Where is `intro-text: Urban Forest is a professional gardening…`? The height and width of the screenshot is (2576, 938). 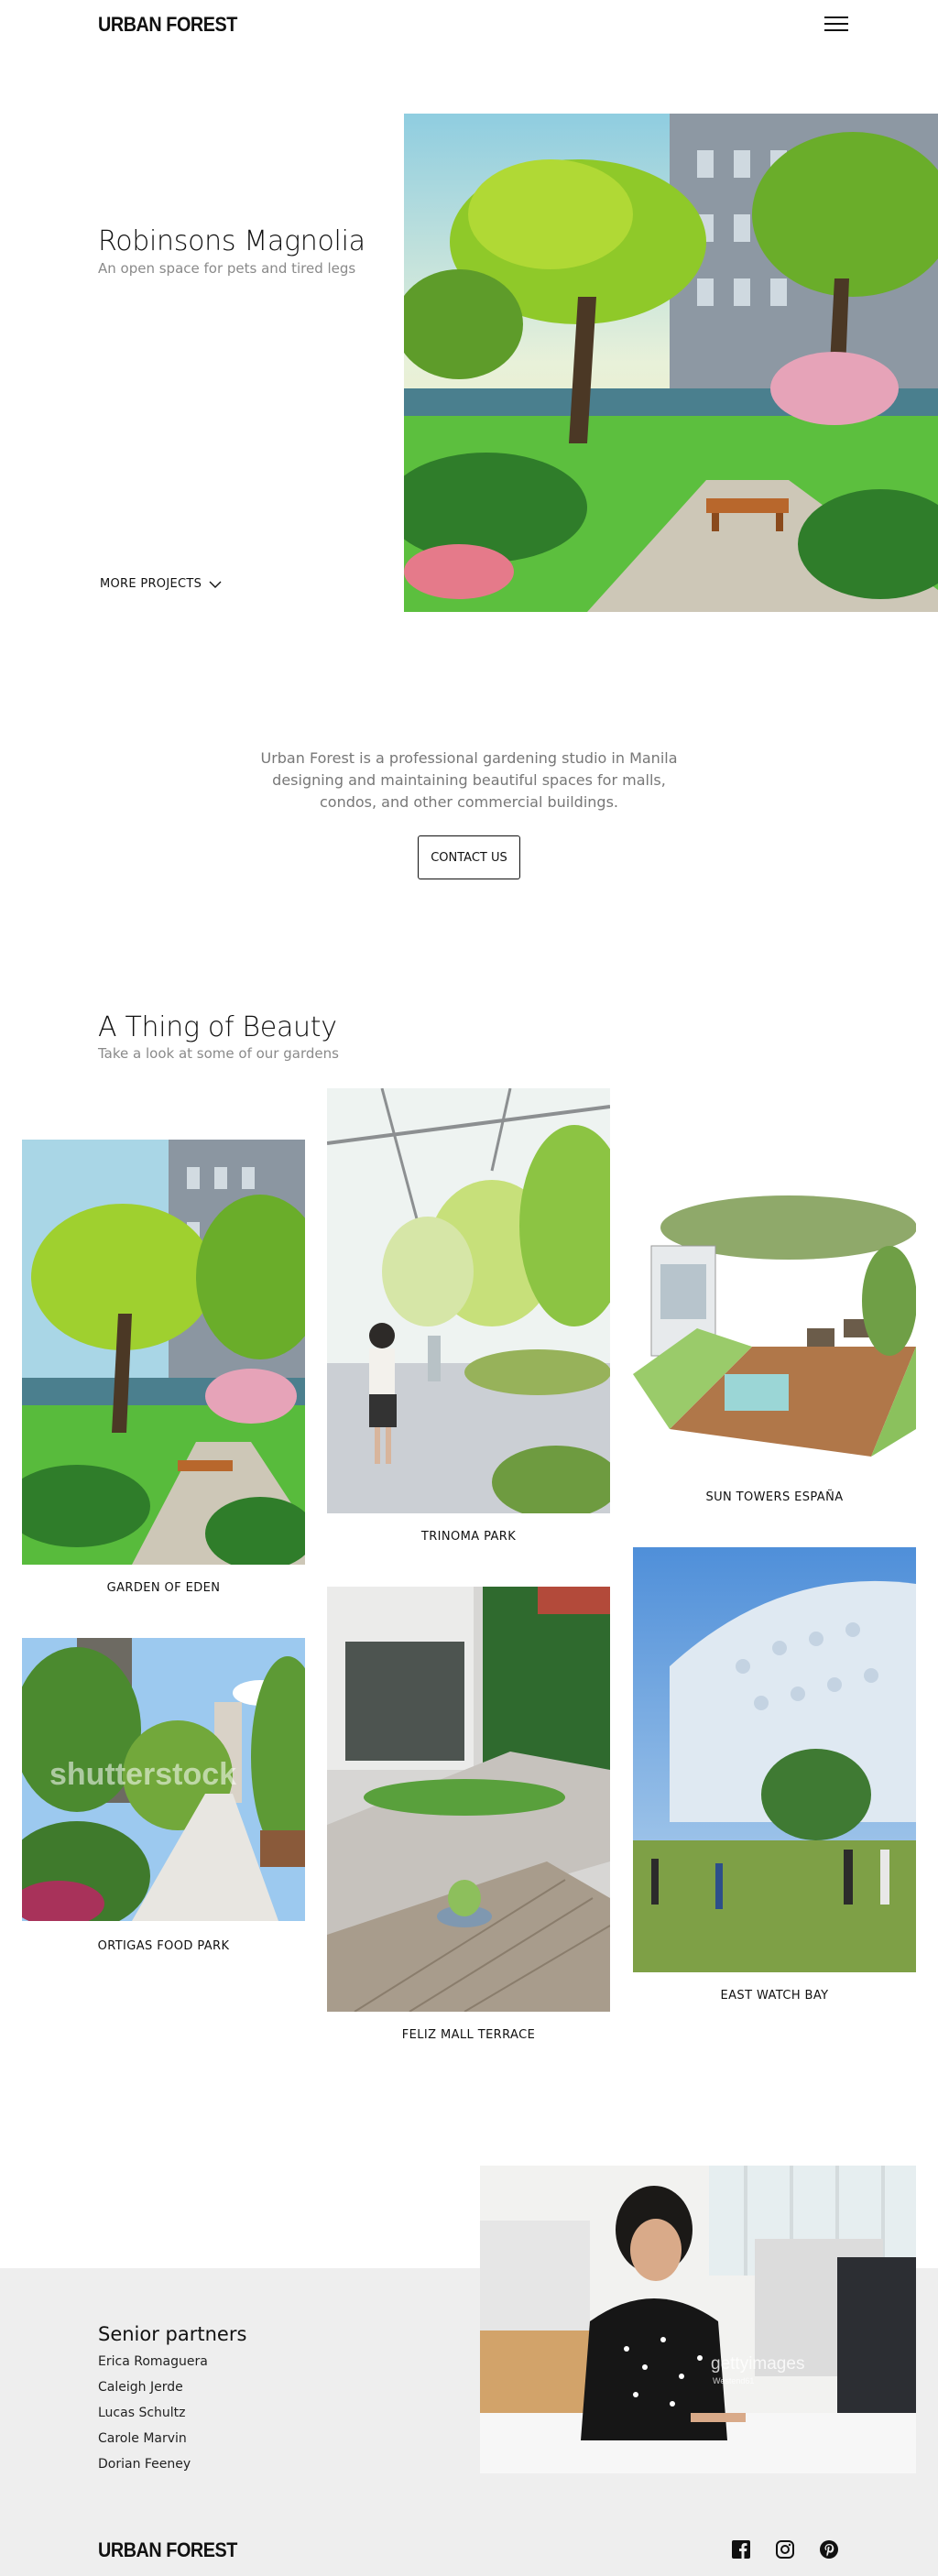
intro-text: Urban Forest is a professional gardening… is located at coordinates (469, 780).